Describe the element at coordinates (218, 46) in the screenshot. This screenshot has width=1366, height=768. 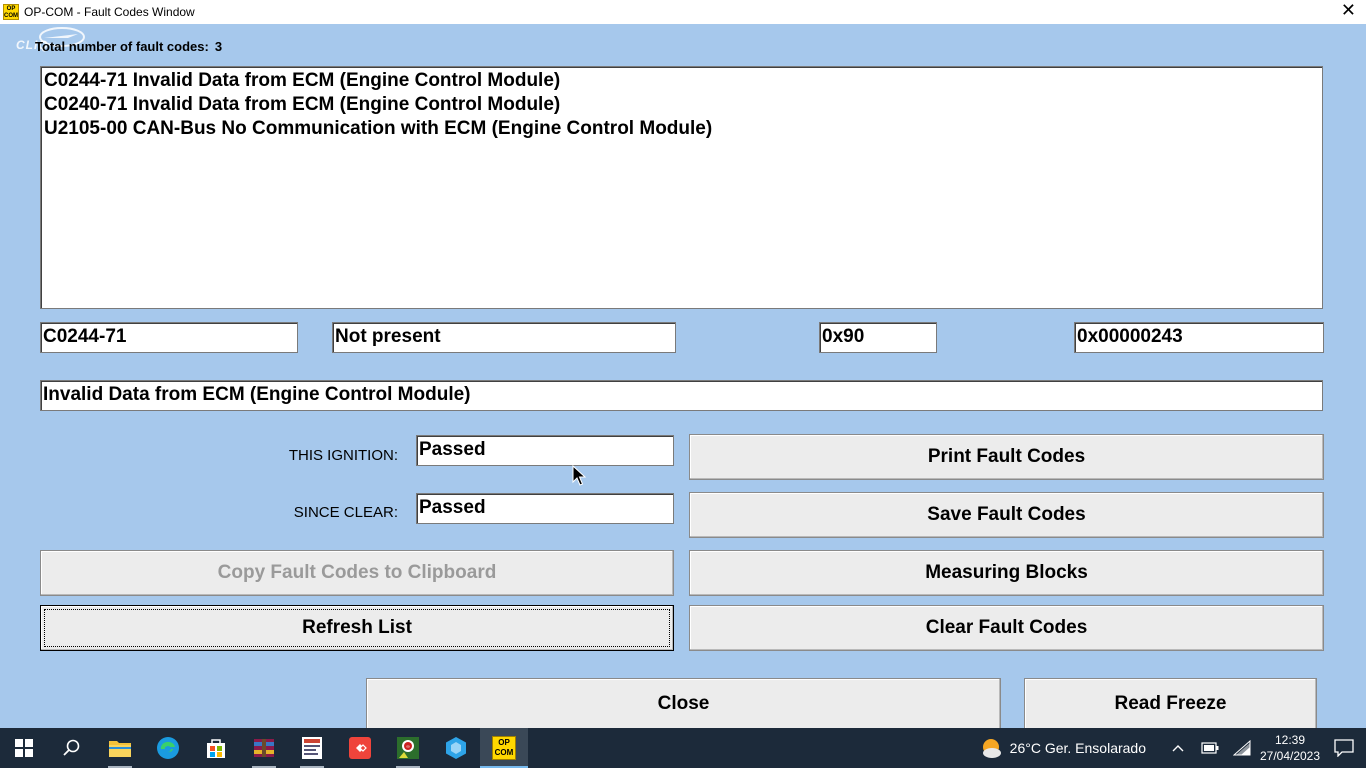
I see `fault-count-value: 3` at that location.